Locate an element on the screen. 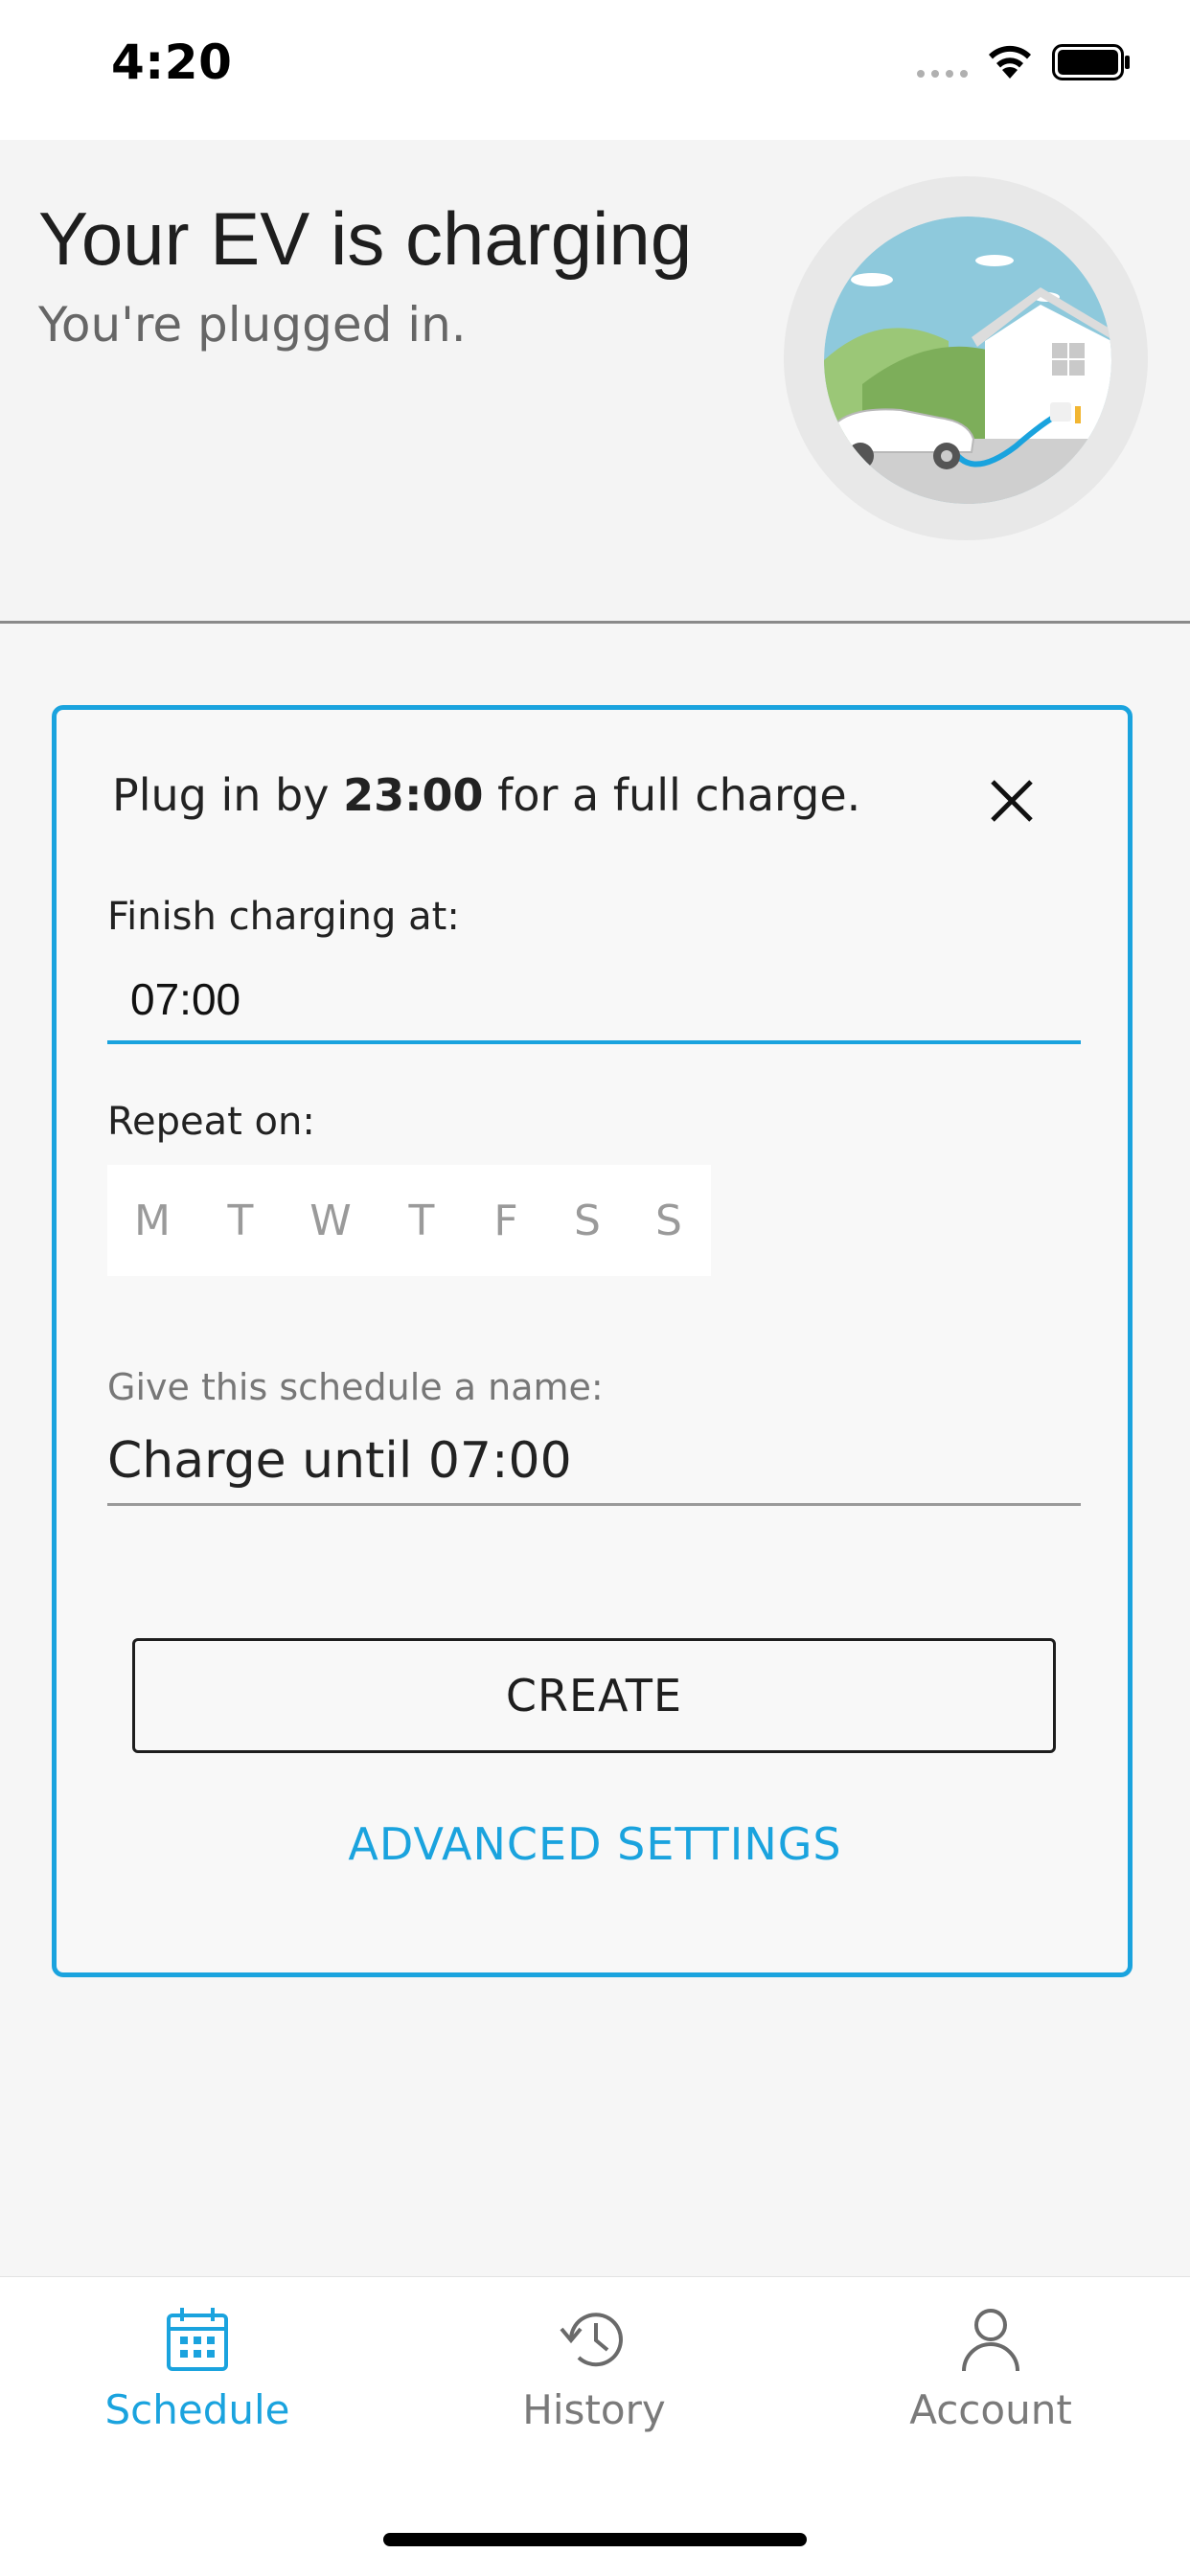 The height and width of the screenshot is (2576, 1190). plug-by-time: 23:00 is located at coordinates (413, 795).